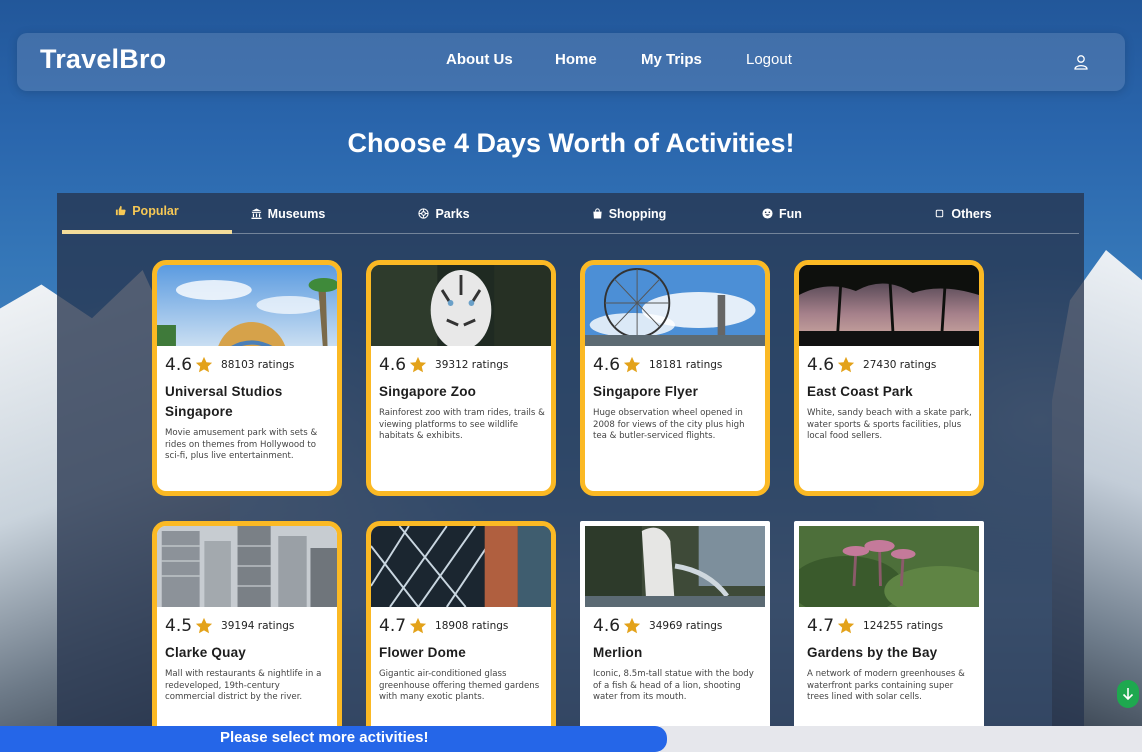  I want to click on ratings-count: 39312 ratings, so click(472, 365).